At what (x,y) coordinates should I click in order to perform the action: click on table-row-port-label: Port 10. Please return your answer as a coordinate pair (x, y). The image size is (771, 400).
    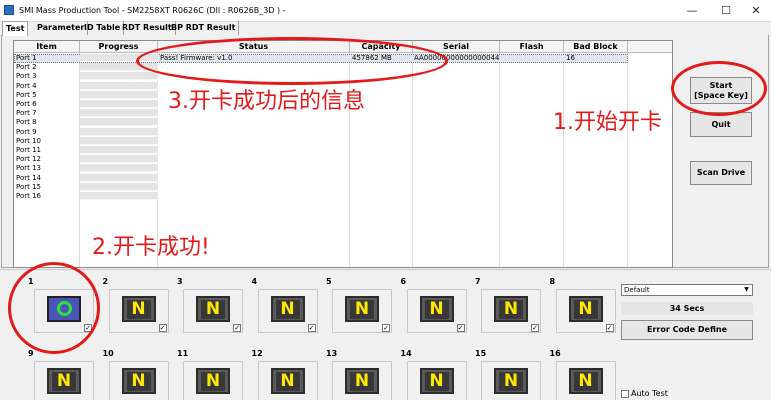
    Looking at the image, I should click on (28, 141).